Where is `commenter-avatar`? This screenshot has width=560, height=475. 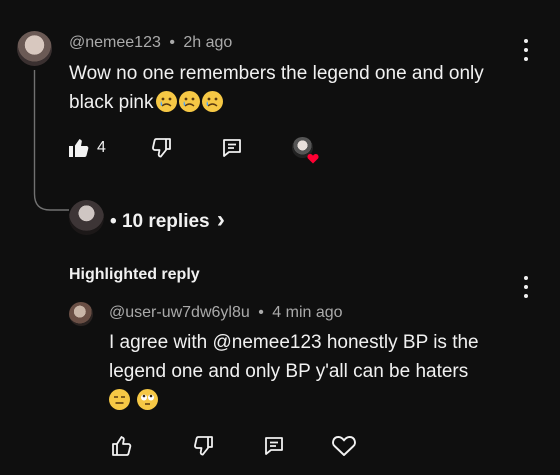 commenter-avatar is located at coordinates (34, 48).